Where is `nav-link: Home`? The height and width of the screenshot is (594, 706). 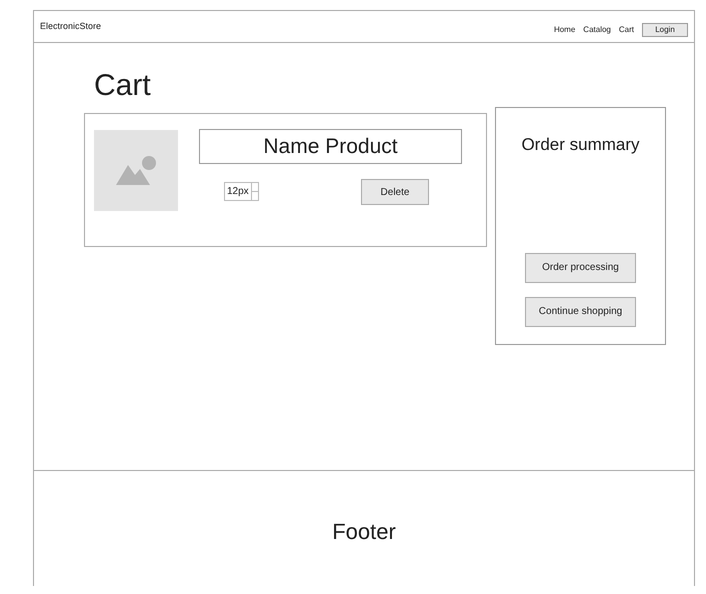 nav-link: Home is located at coordinates (565, 30).